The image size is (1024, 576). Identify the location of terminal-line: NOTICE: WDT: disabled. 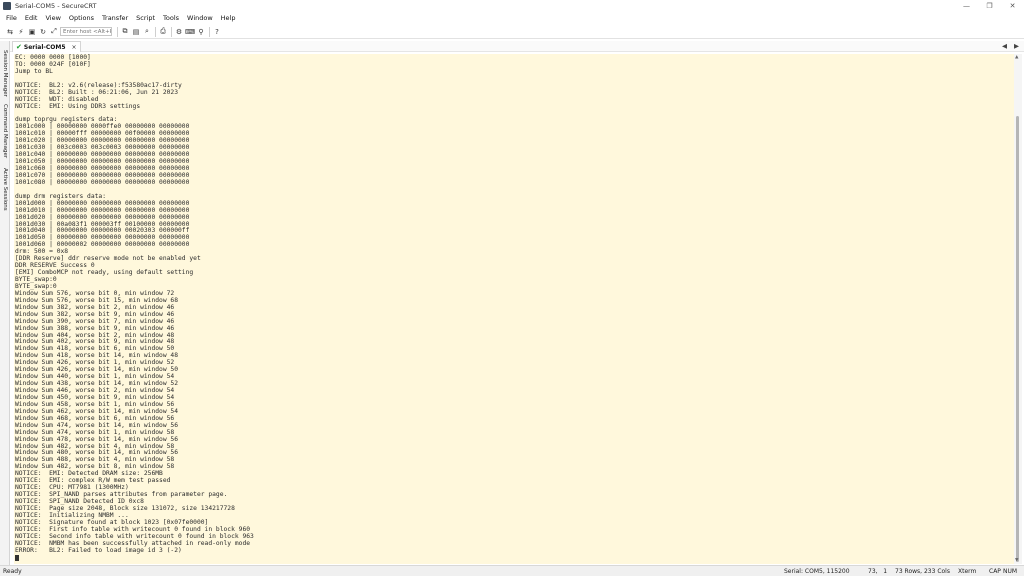
(57, 99).